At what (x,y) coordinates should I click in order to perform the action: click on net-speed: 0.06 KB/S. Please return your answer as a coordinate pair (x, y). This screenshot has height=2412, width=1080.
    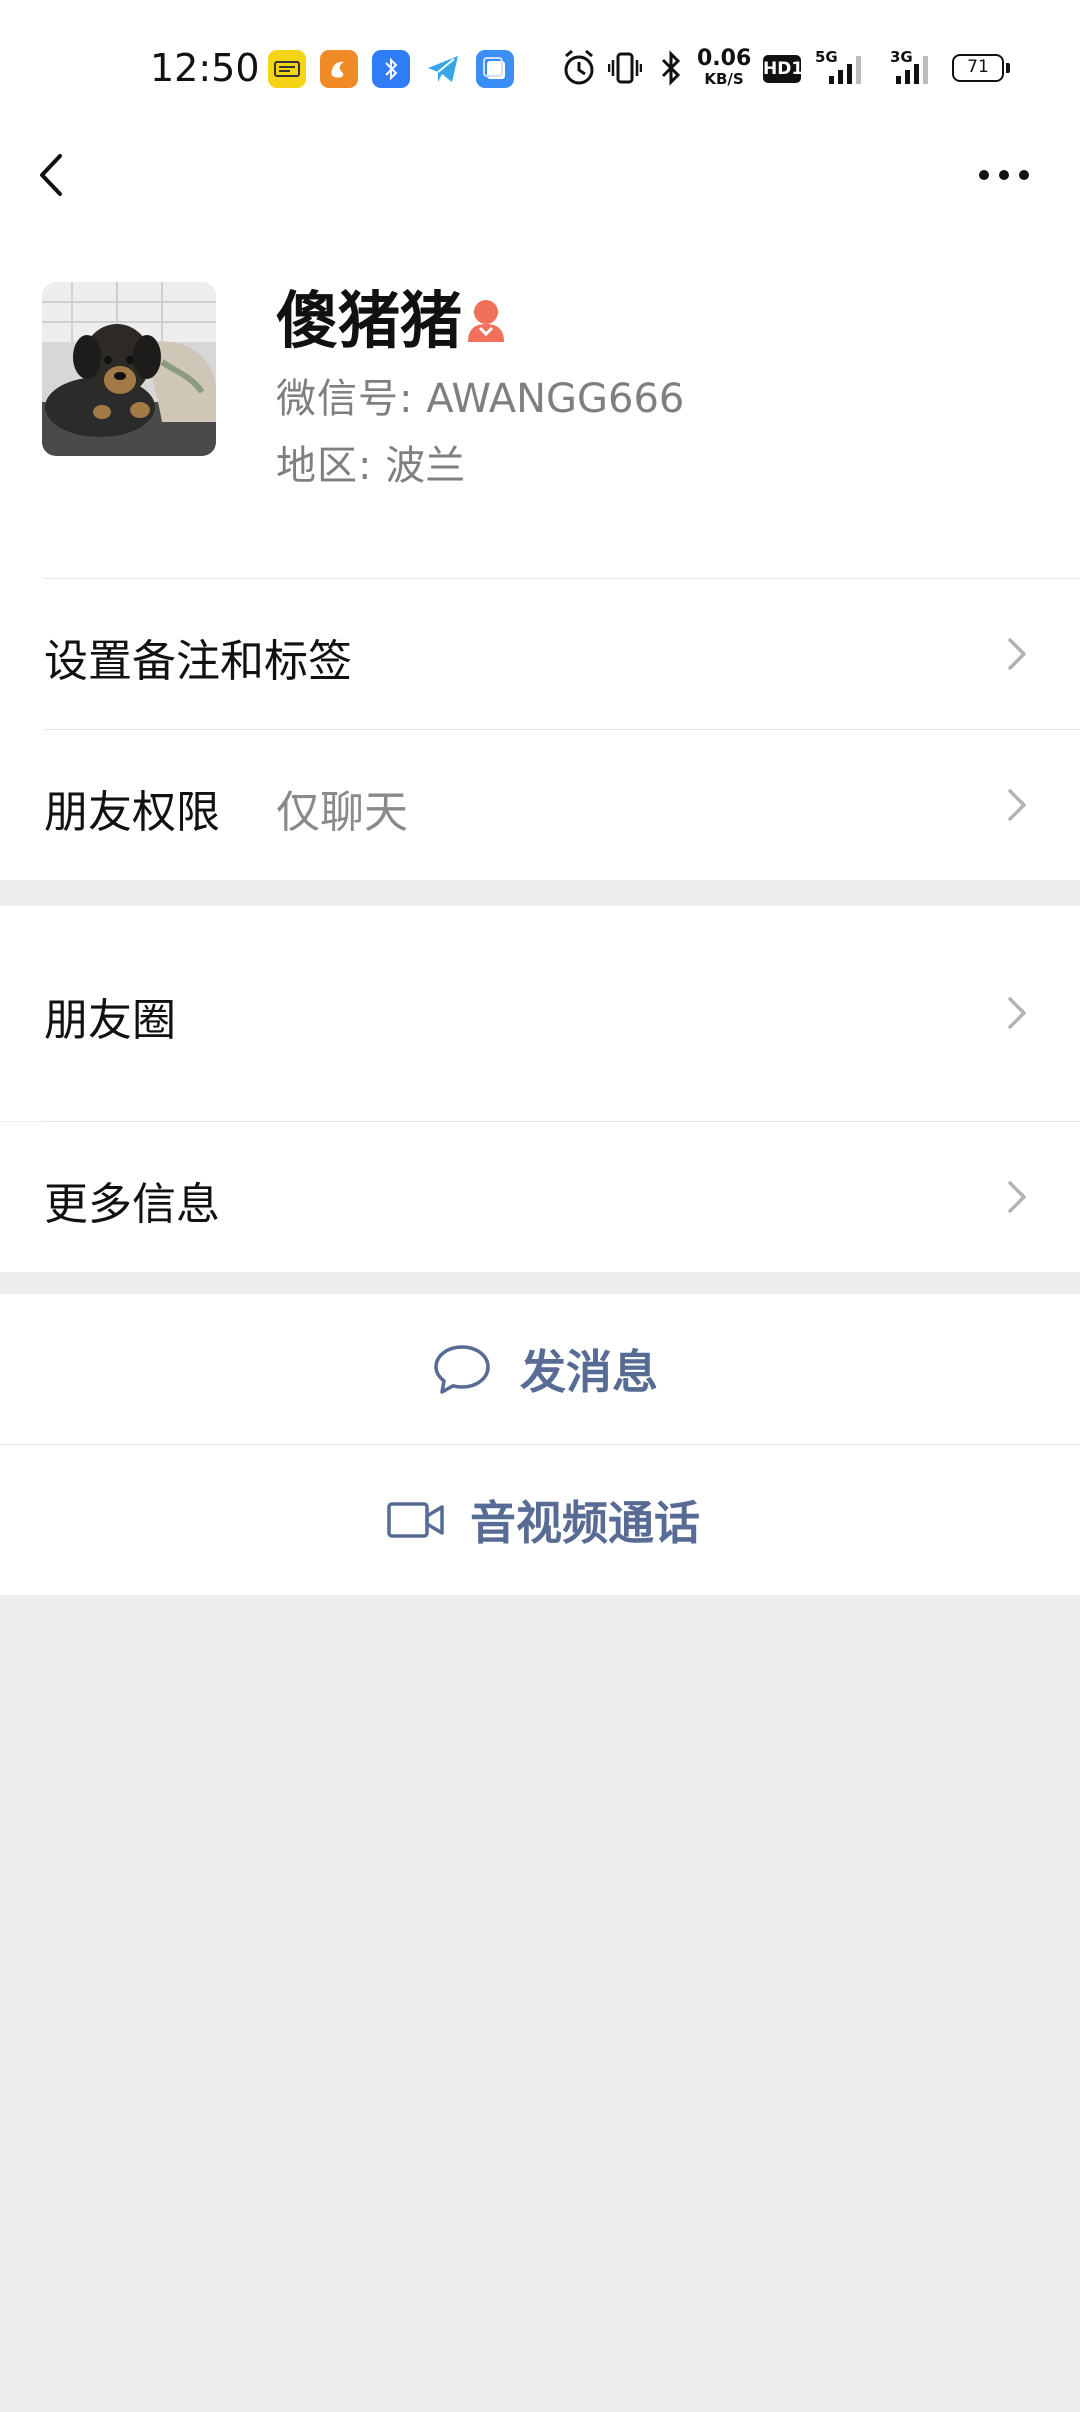
    Looking at the image, I should click on (724, 67).